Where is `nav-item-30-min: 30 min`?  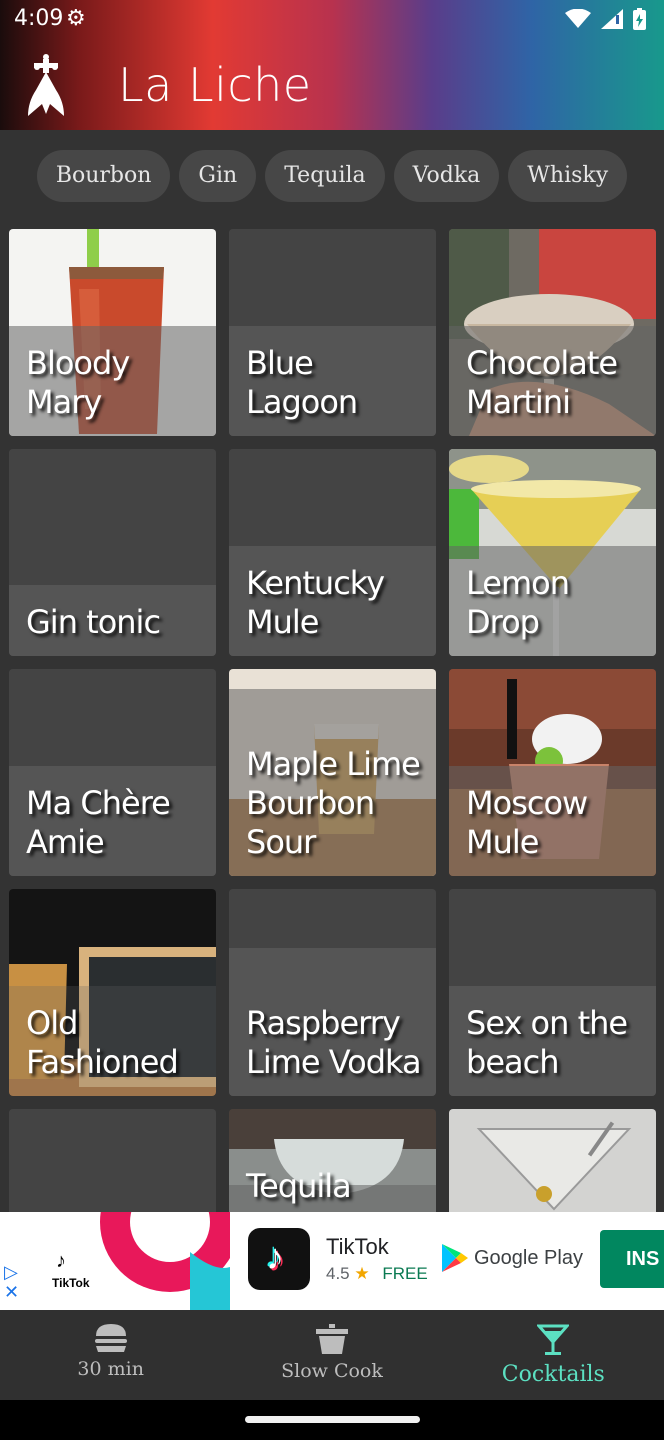 nav-item-30-min: 30 min is located at coordinates (110, 1355).